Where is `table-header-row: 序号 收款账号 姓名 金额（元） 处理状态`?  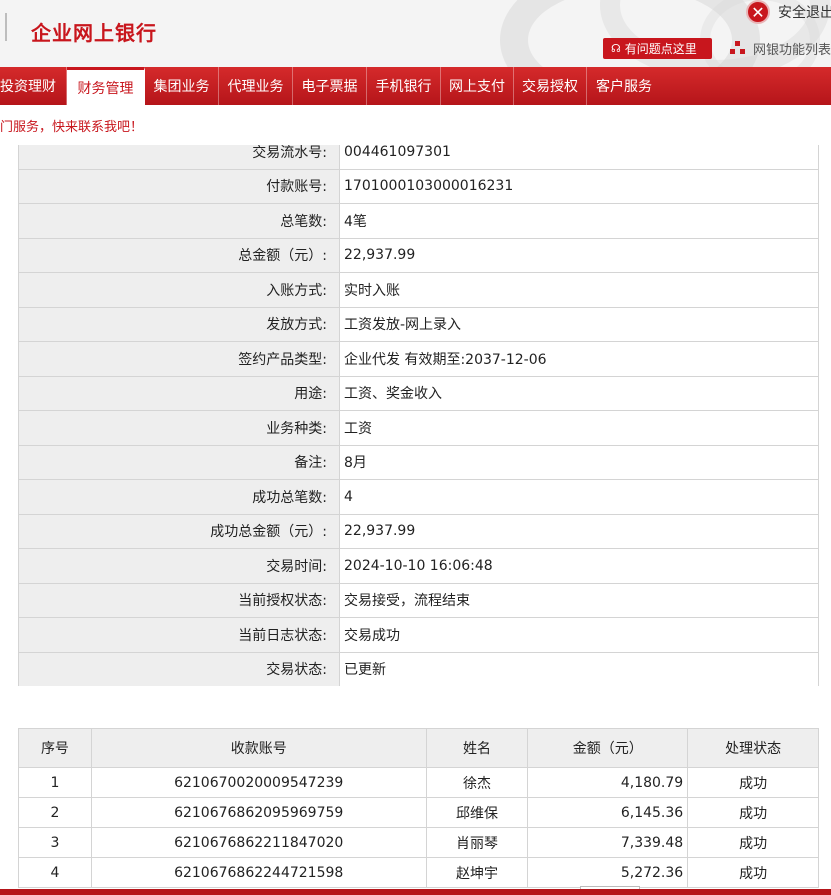
table-header-row: 序号 收款账号 姓名 金额（元） 处理状态 is located at coordinates (418, 748).